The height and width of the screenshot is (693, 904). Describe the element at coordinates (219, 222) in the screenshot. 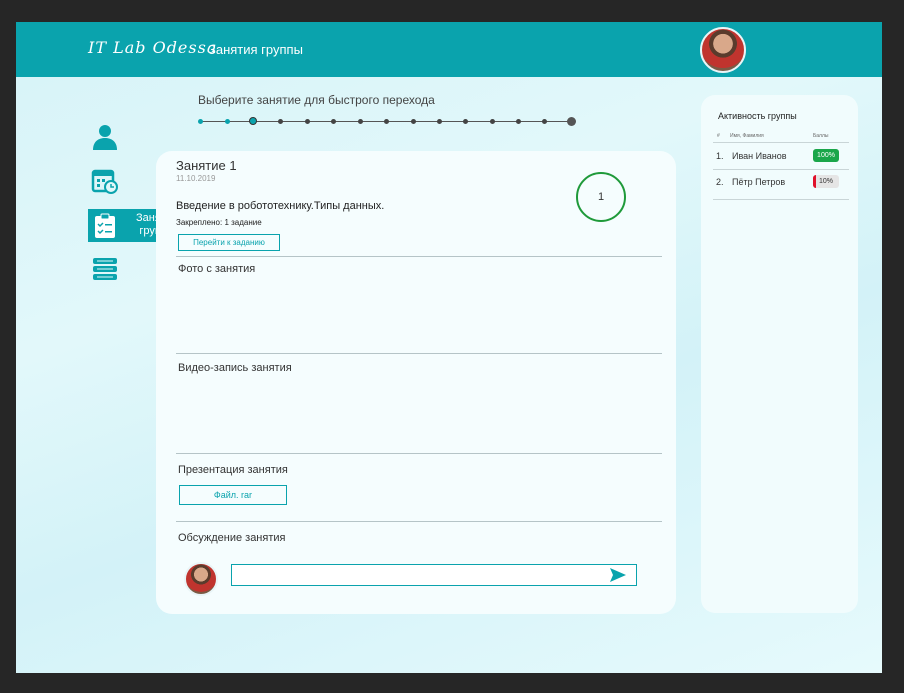

I see `attached-tasks: Закреплено: 1 задание` at that location.